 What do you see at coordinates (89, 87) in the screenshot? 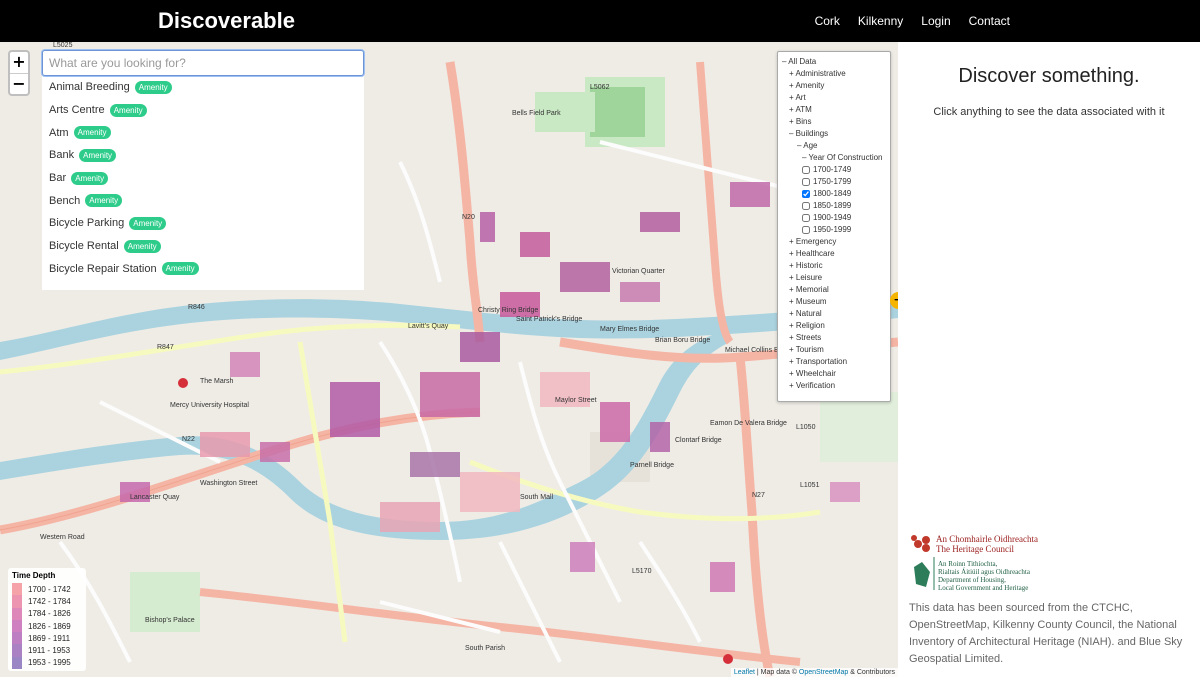
I see `result-label: Animal Breeding` at bounding box center [89, 87].